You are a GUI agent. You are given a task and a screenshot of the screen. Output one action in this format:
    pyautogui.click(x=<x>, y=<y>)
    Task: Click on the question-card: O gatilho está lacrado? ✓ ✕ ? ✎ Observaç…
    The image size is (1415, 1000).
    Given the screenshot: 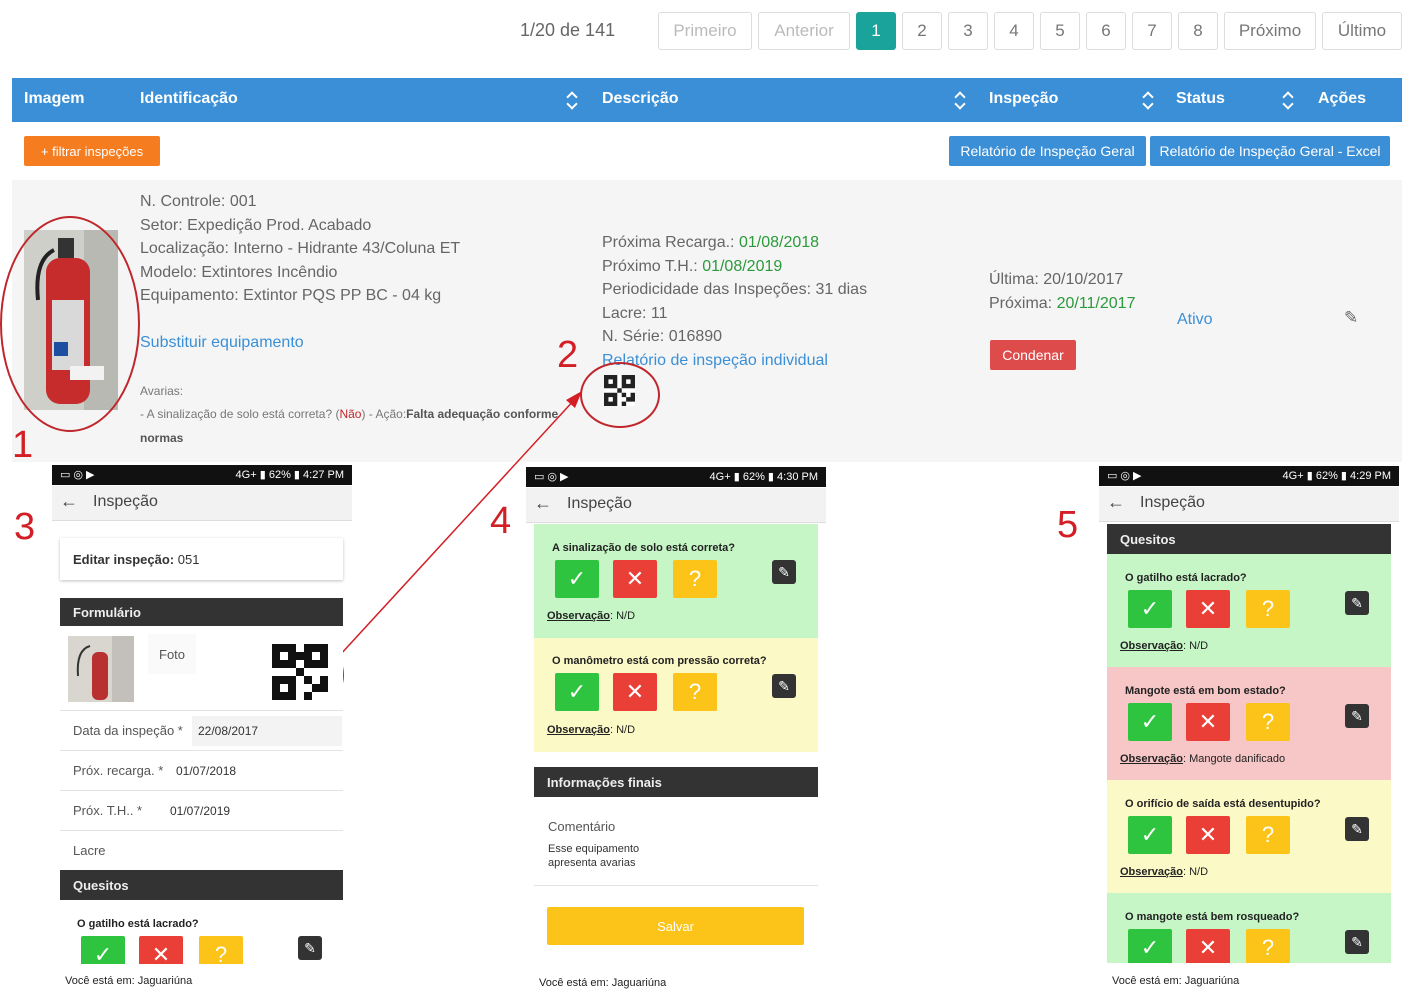 What is the action you would take?
    pyautogui.click(x=1249, y=610)
    